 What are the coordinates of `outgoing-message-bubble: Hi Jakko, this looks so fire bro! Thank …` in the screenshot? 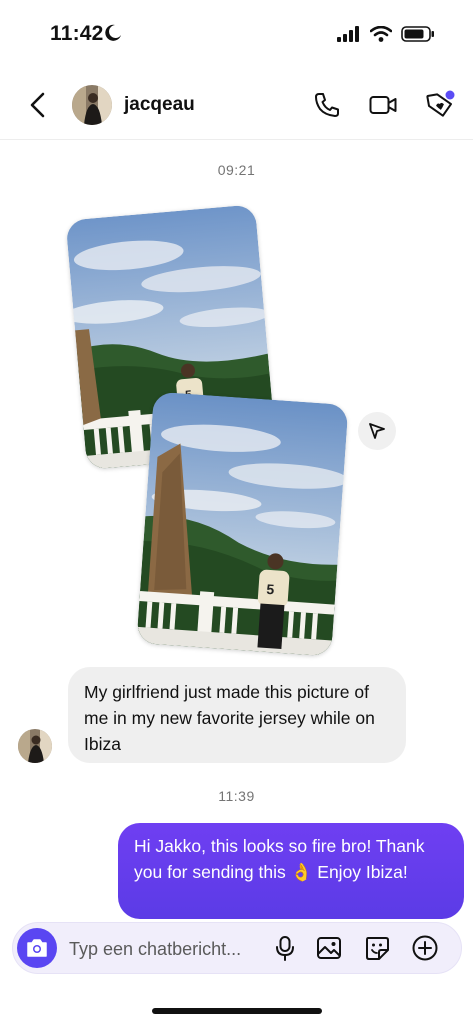 It's located at (291, 871).